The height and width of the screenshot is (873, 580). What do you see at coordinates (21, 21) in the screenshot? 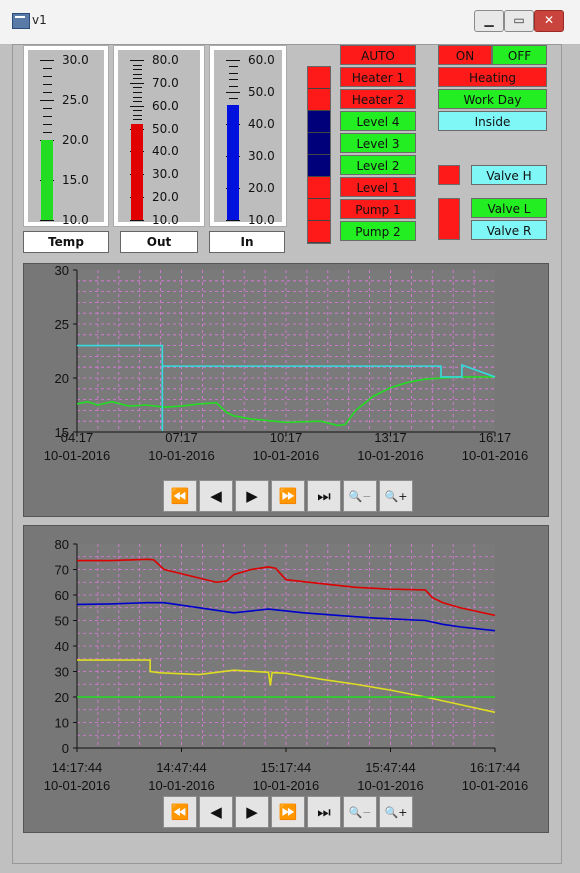
I see `app-icon` at bounding box center [21, 21].